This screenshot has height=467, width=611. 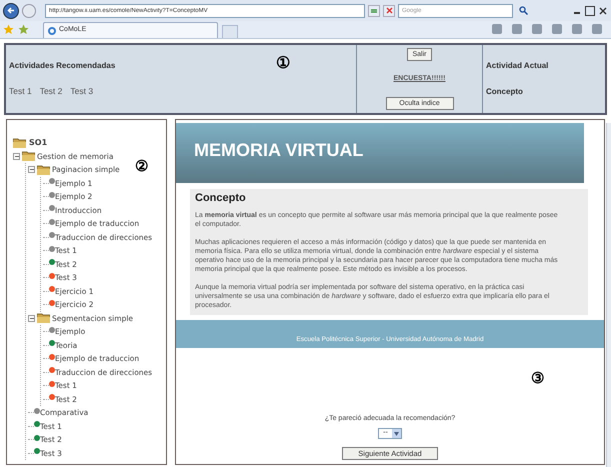 What do you see at coordinates (29, 11) in the screenshot?
I see `forward-icon` at bounding box center [29, 11].